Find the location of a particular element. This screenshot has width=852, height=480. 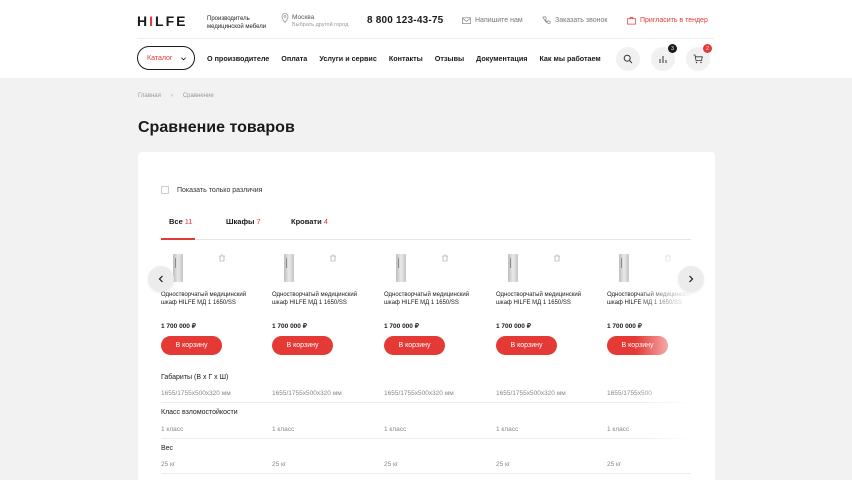

nav-item-contacts: Контакты is located at coordinates (406, 58).